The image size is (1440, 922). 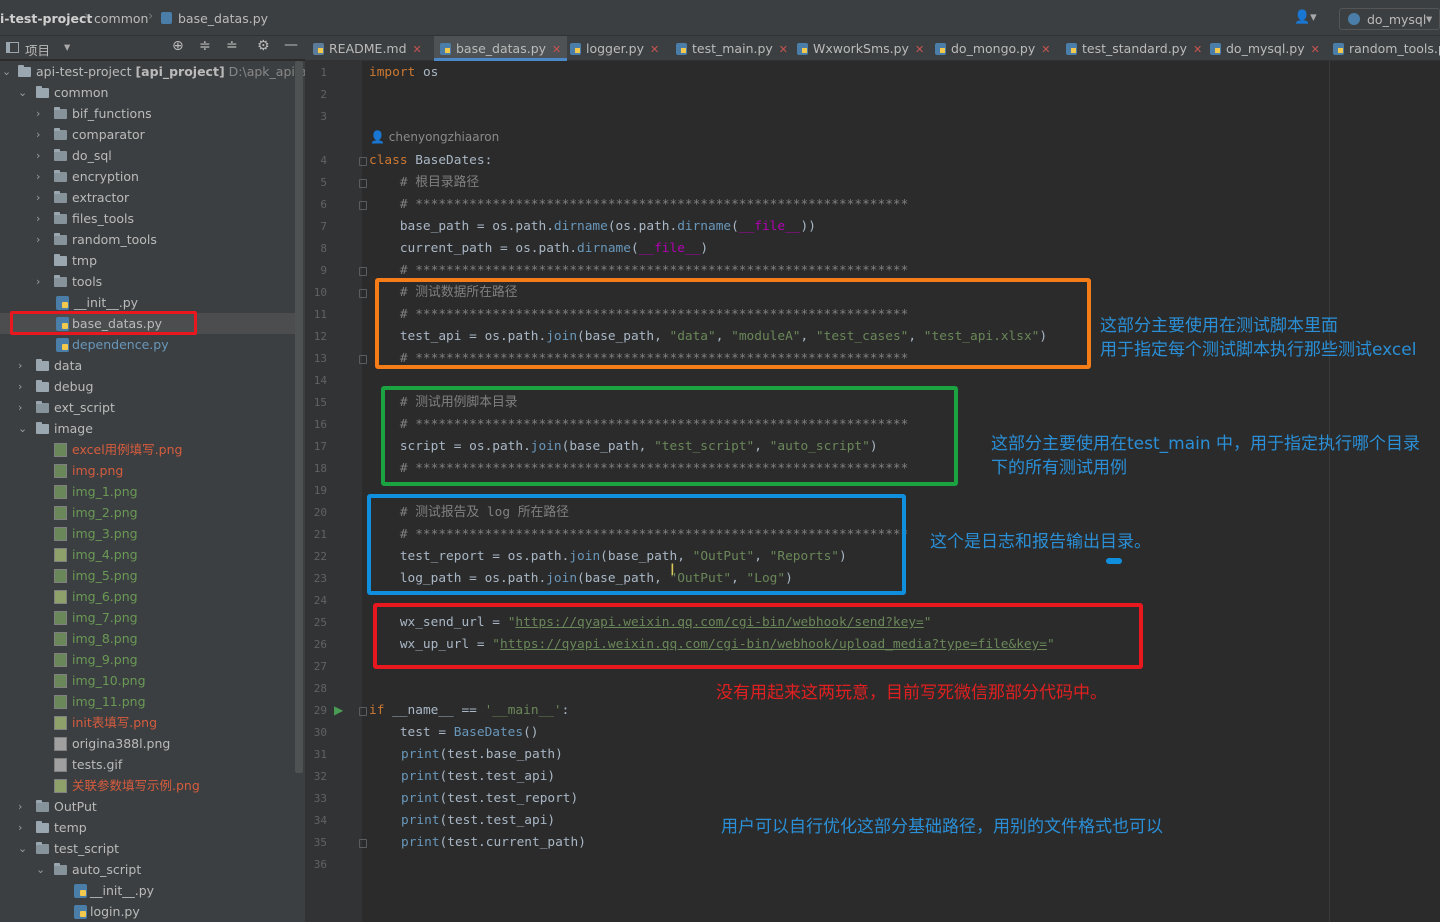 What do you see at coordinates (150, 470) in the screenshot?
I see `tree-row-image-file: img.png` at bounding box center [150, 470].